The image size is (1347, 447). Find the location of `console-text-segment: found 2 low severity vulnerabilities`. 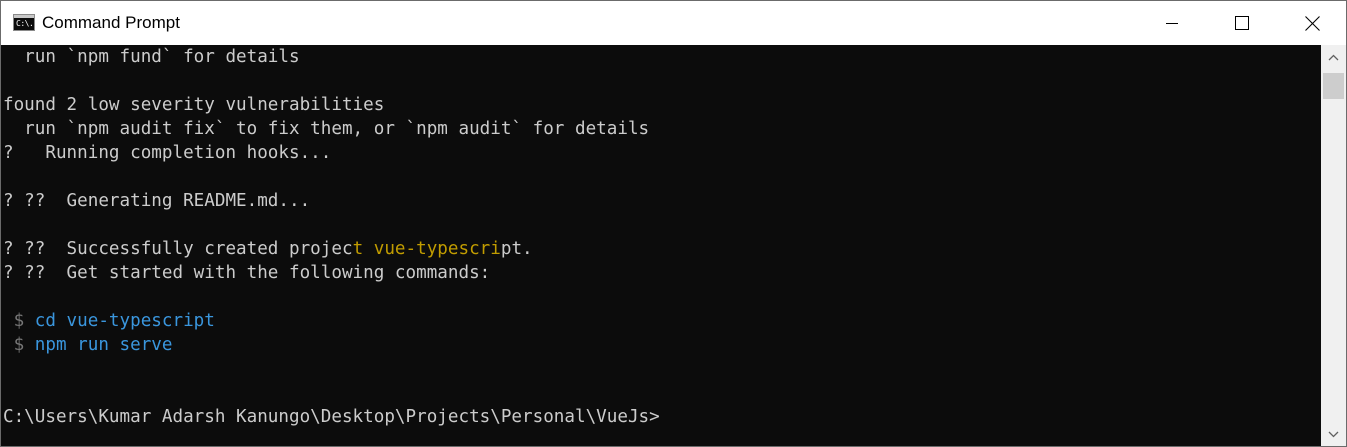

console-text-segment: found 2 low severity vulnerabilities is located at coordinates (194, 105).